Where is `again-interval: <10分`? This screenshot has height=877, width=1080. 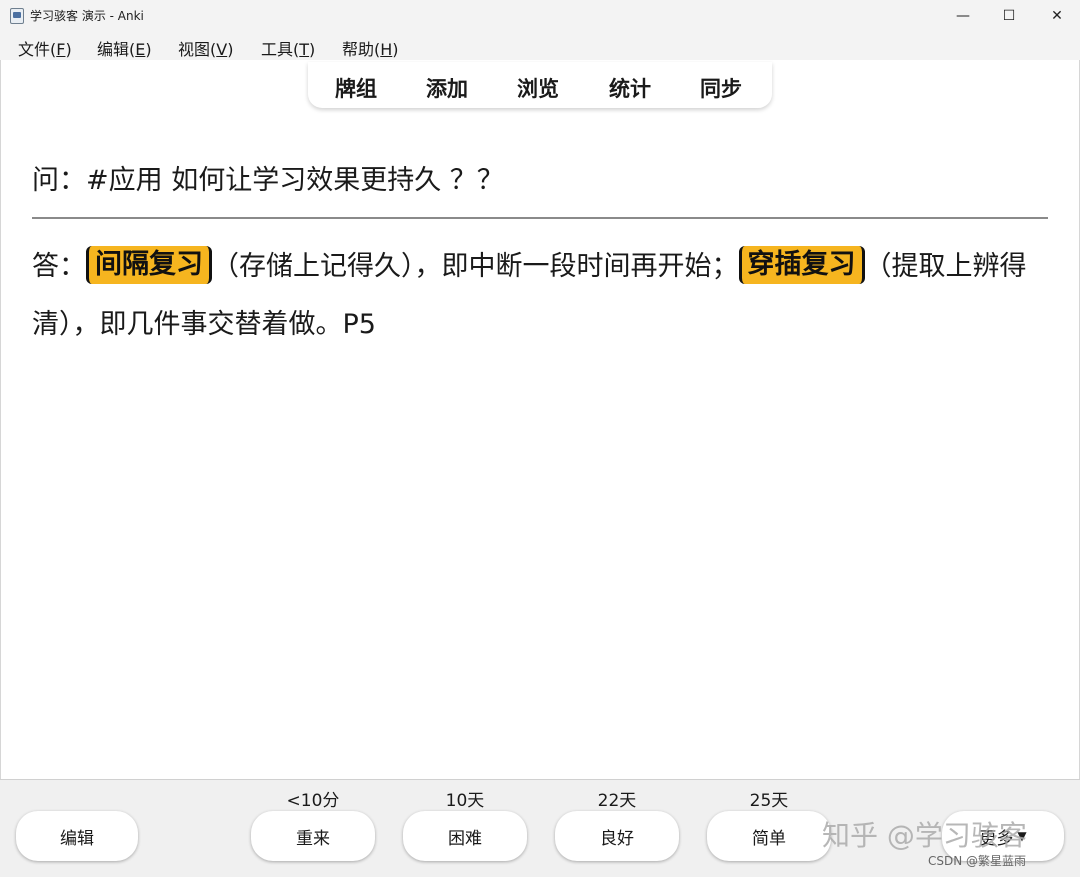 again-interval: <10分 is located at coordinates (313, 801).